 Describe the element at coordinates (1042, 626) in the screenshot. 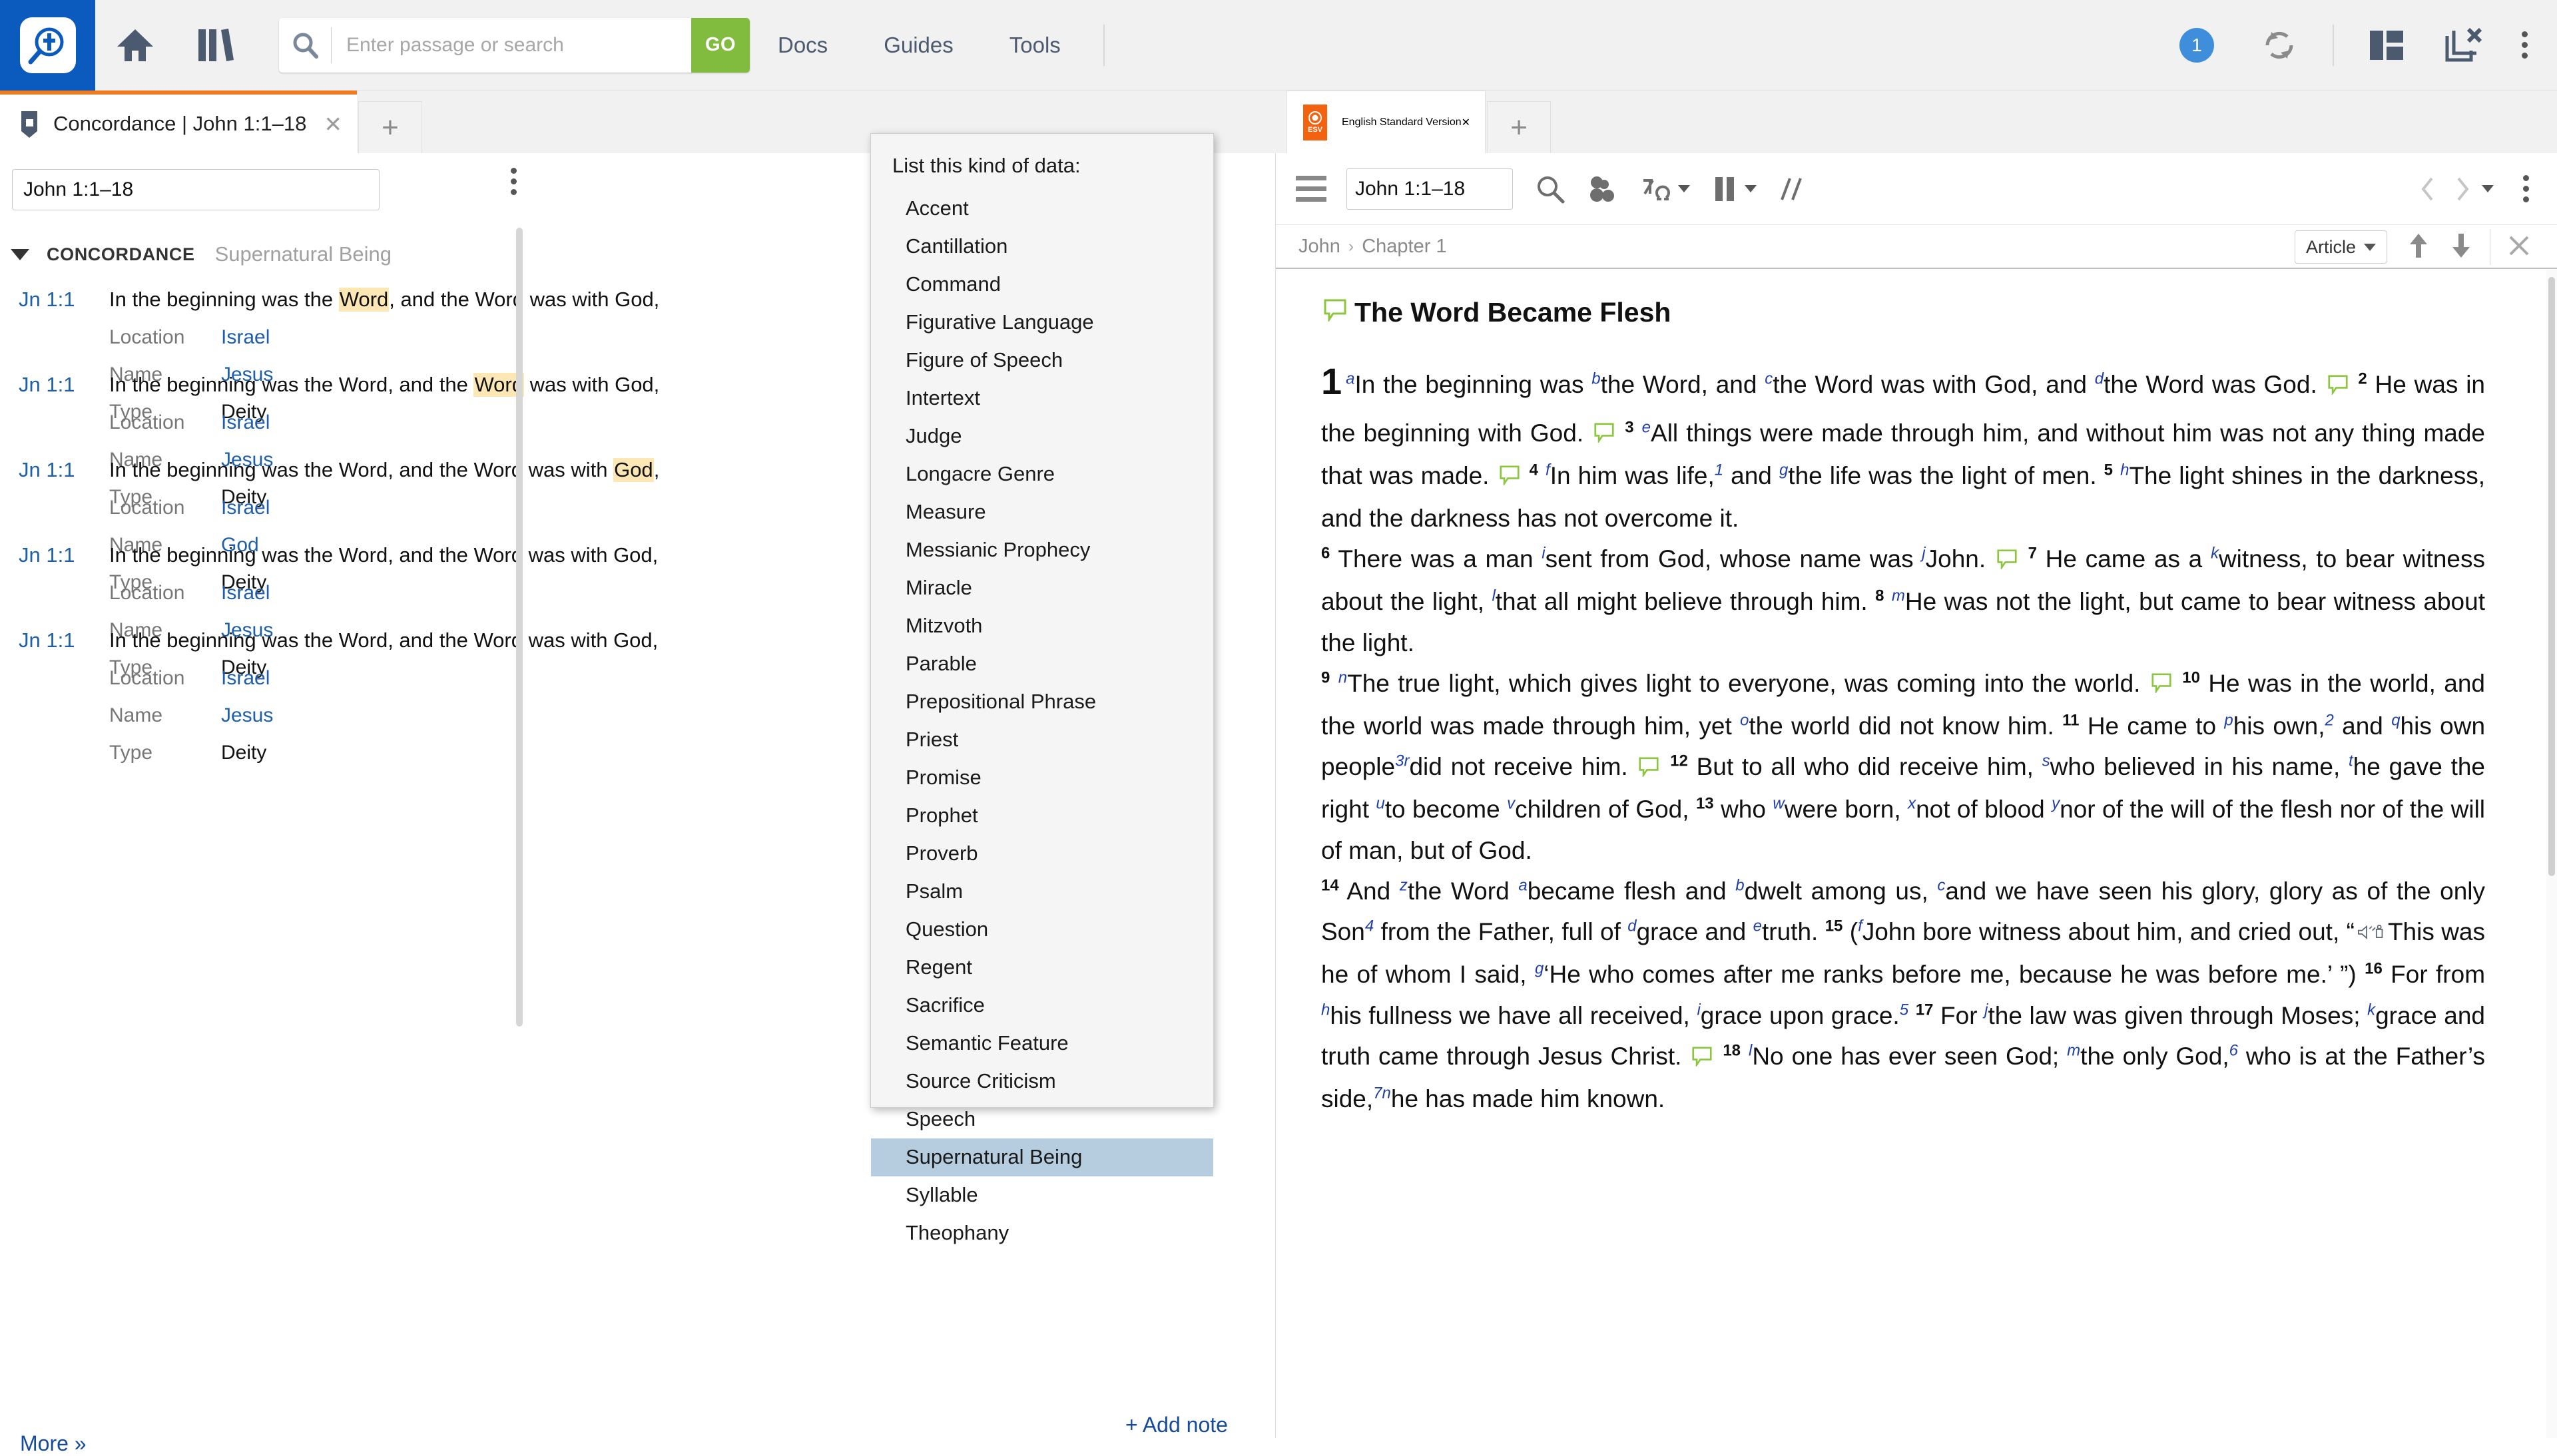

I see `menu-item-mitzvoth: Mitzvoth` at that location.